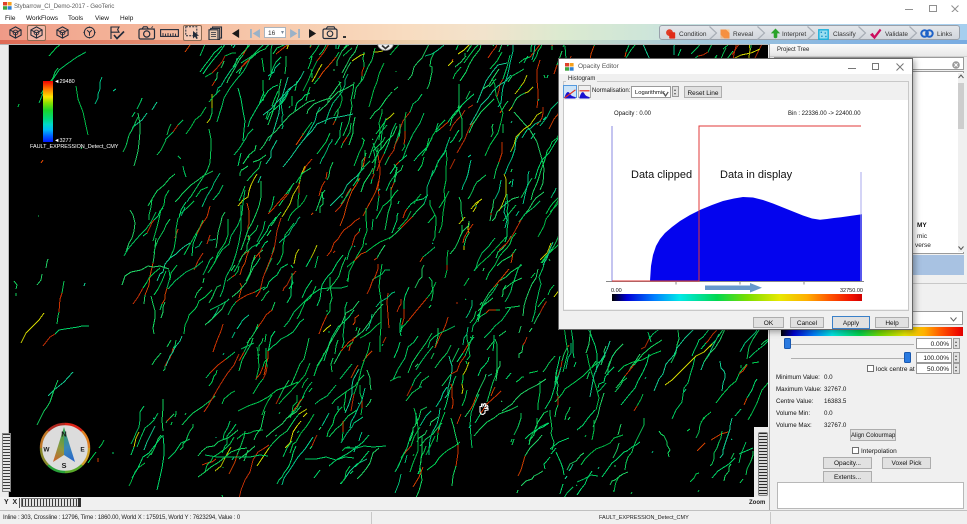  I want to click on svg-text: E, so click(82, 450).